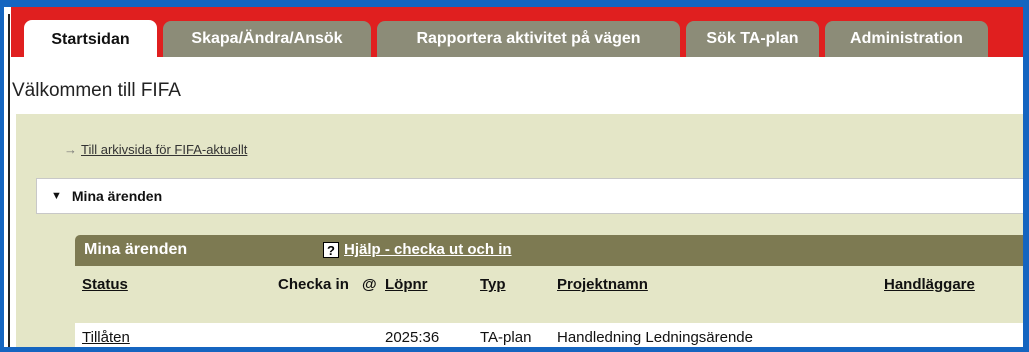  I want to click on help-link-row: ? Hjälp - checka ut och in, so click(417, 249).